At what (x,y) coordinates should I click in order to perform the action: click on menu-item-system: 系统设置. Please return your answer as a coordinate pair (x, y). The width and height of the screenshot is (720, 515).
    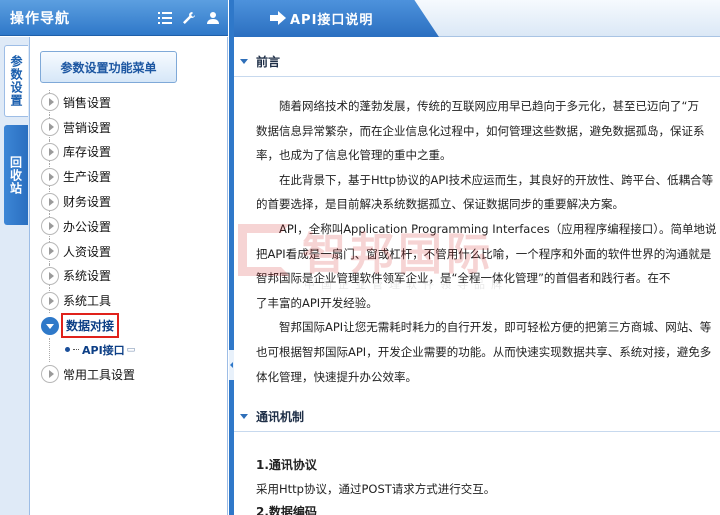
    Looking at the image, I should click on (129, 276).